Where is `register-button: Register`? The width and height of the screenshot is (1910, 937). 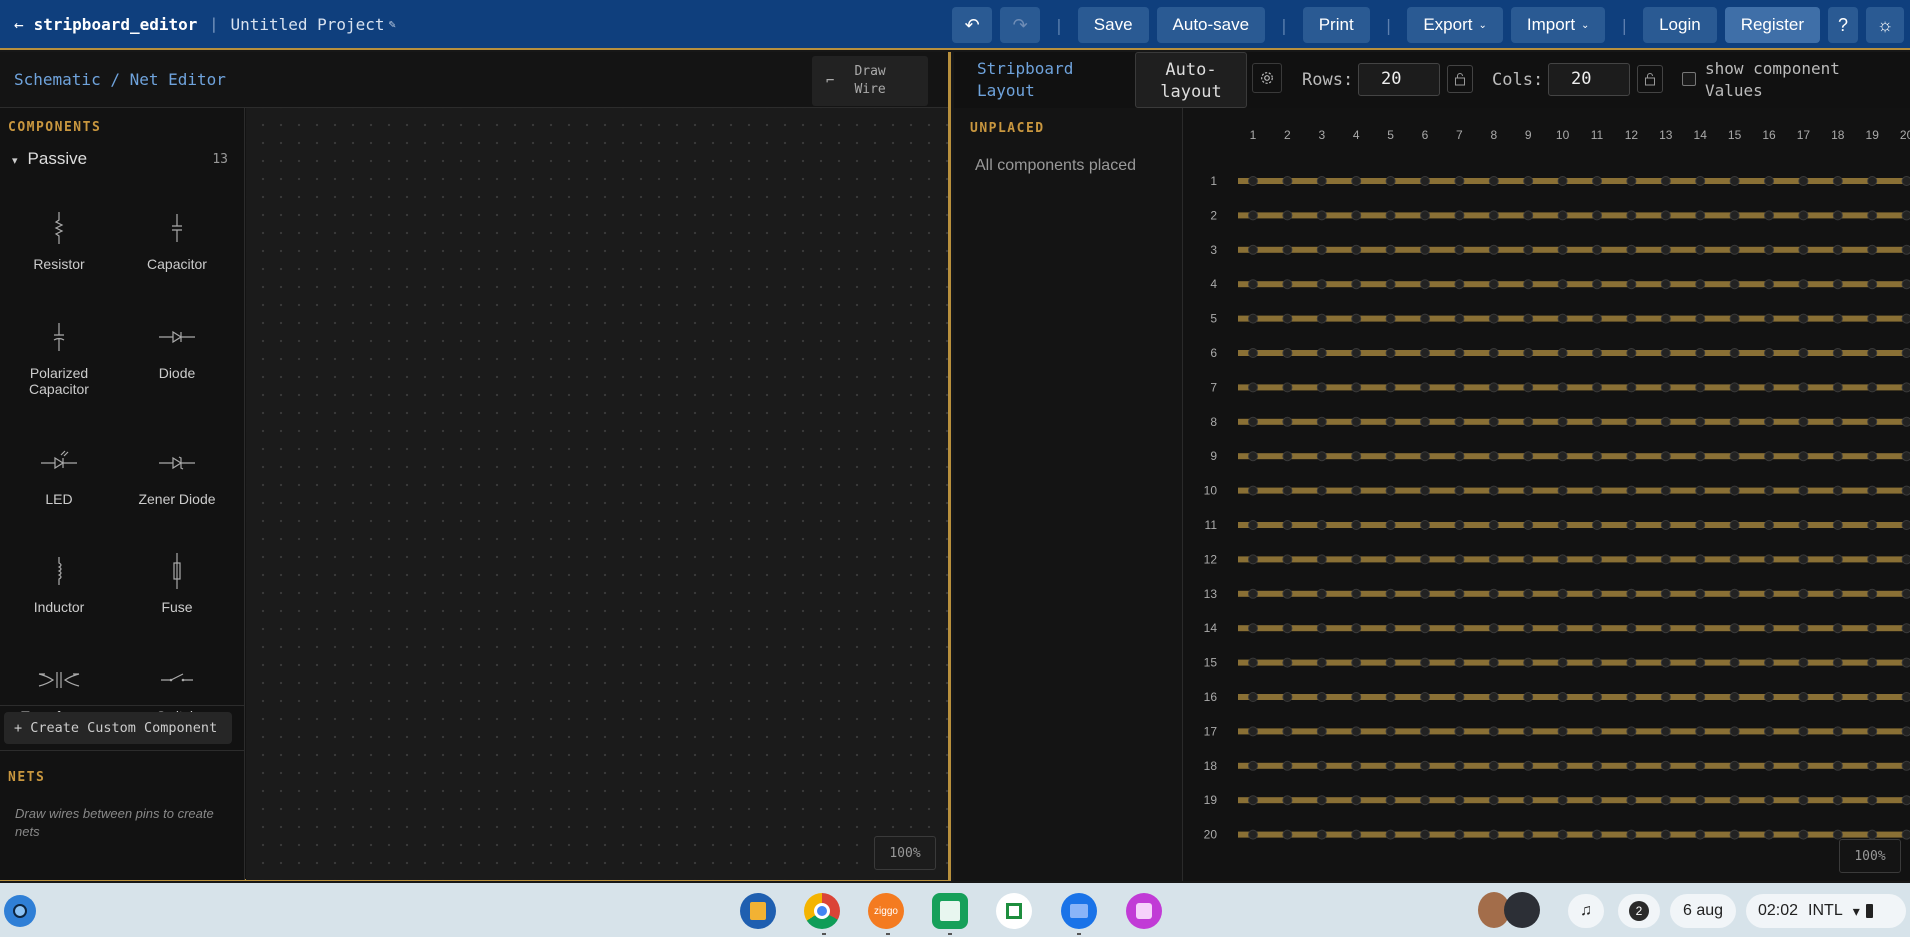
register-button: Register is located at coordinates (1772, 25).